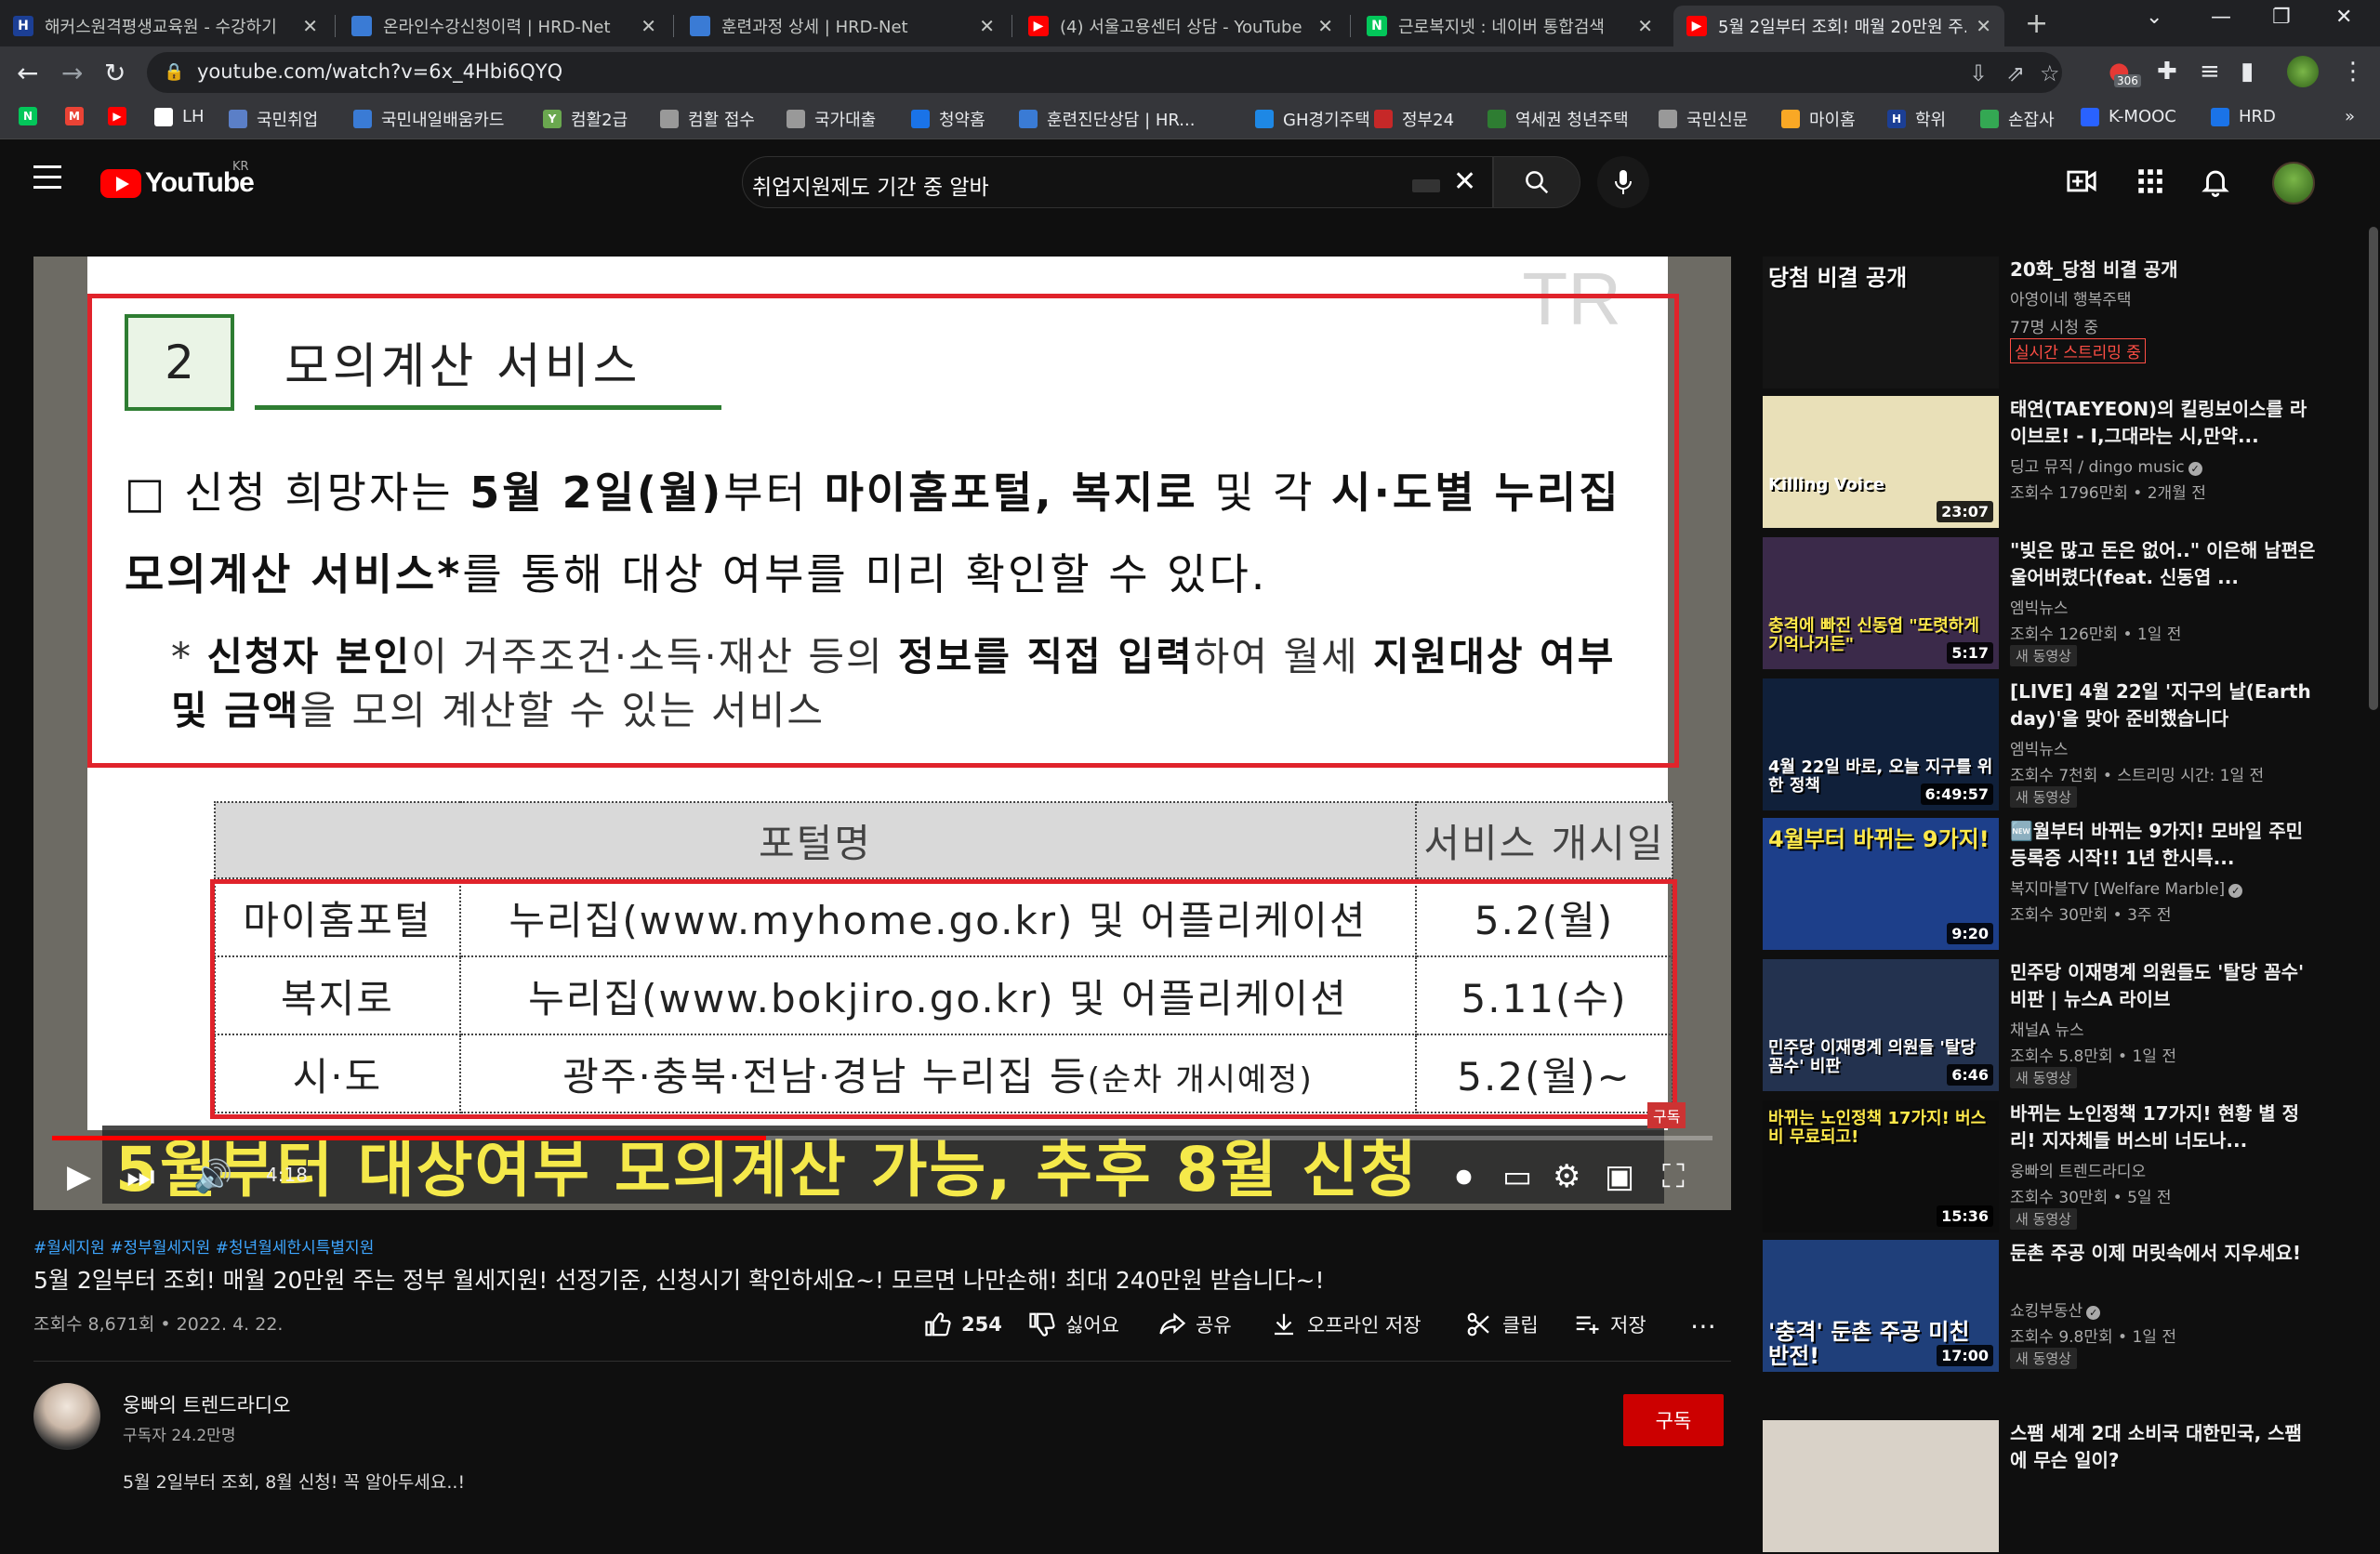  What do you see at coordinates (1517, 1176) in the screenshot?
I see `captions-icon: ▭` at bounding box center [1517, 1176].